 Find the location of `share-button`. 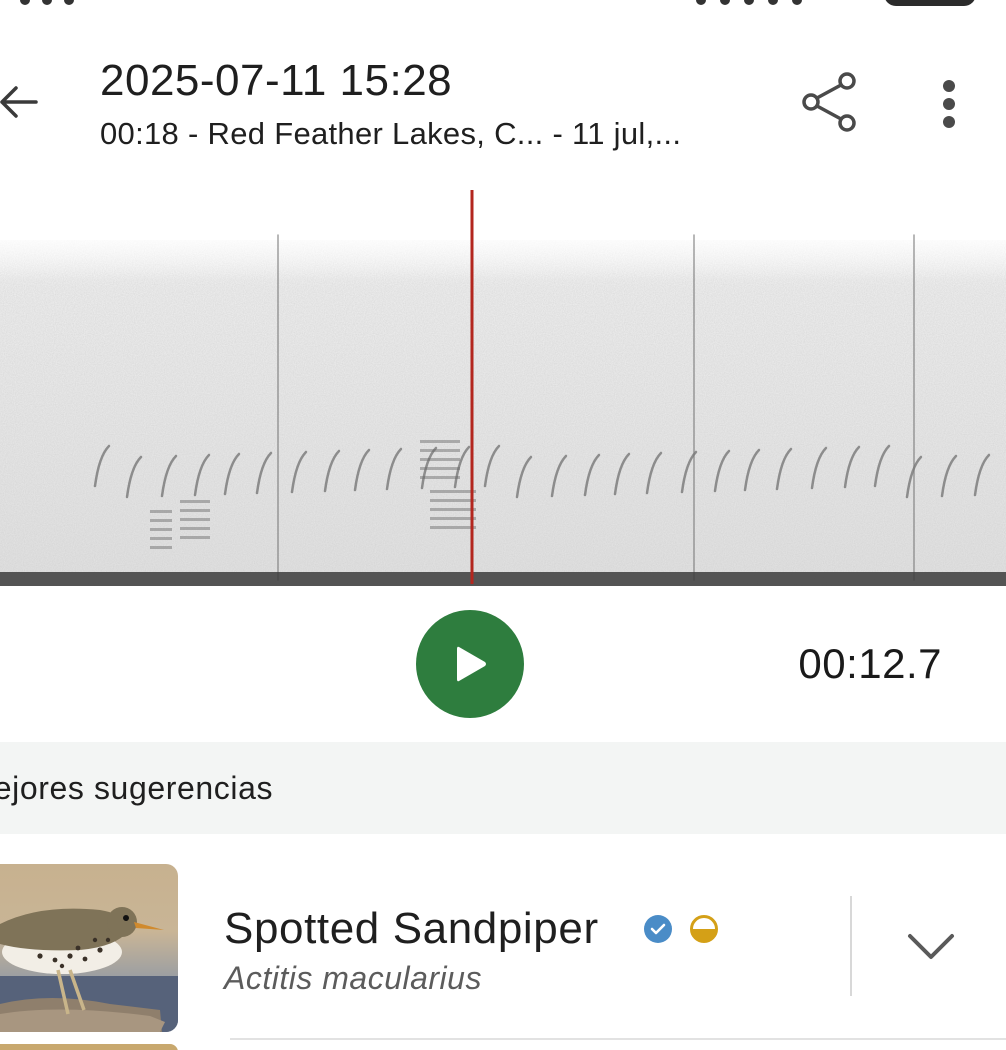

share-button is located at coordinates (830, 102).